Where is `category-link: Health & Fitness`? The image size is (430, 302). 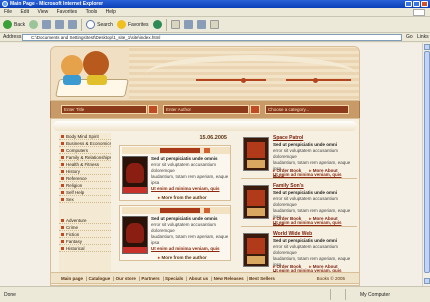 category-link: Health & Fitness is located at coordinates (85, 164).